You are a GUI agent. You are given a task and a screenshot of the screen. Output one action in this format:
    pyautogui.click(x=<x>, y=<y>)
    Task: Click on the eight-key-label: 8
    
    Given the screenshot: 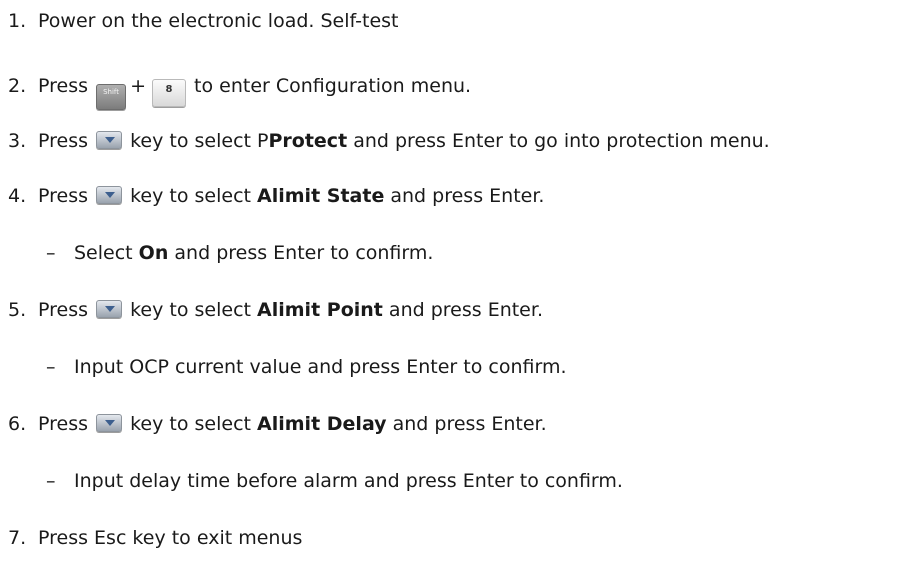 What is the action you would take?
    pyautogui.click(x=169, y=89)
    